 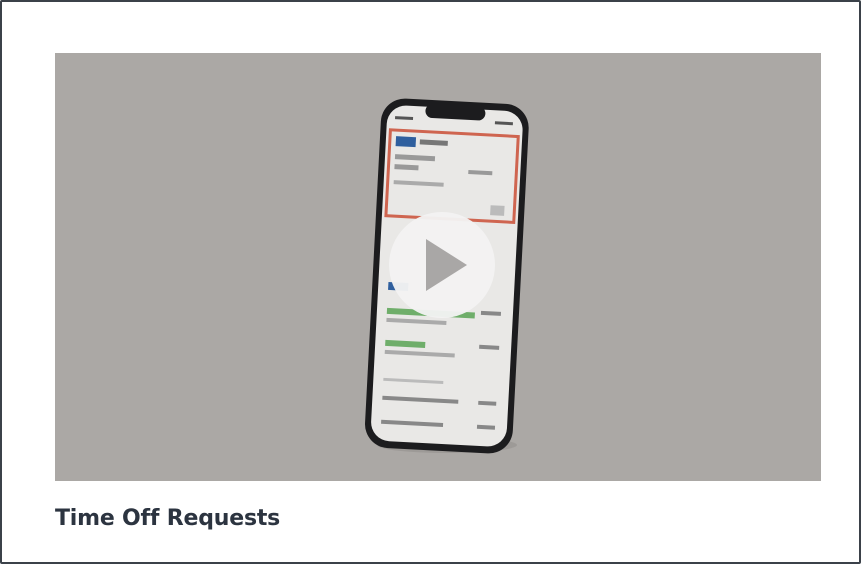 What do you see at coordinates (442, 265) in the screenshot?
I see `play-button` at bounding box center [442, 265].